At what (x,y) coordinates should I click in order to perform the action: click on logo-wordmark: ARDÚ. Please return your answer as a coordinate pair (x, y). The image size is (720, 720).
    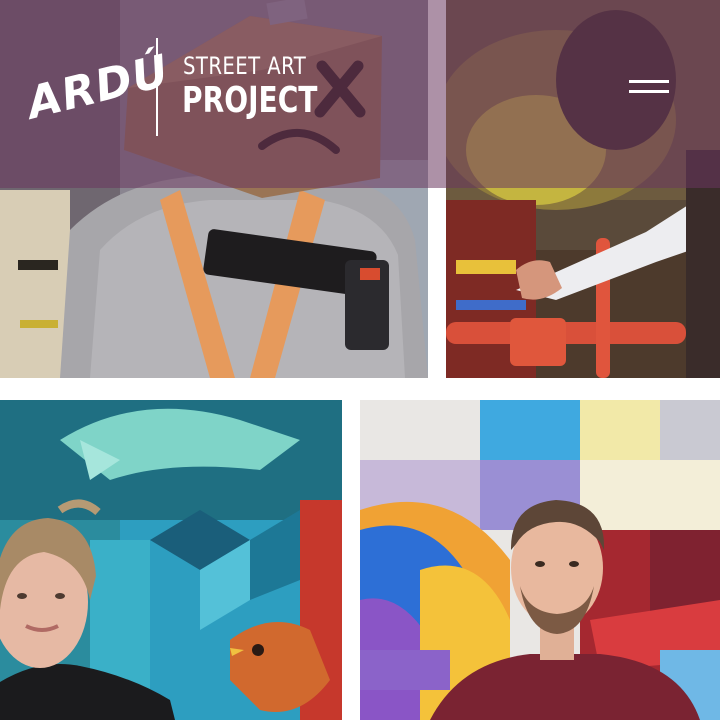
    Looking at the image, I should click on (98, 87).